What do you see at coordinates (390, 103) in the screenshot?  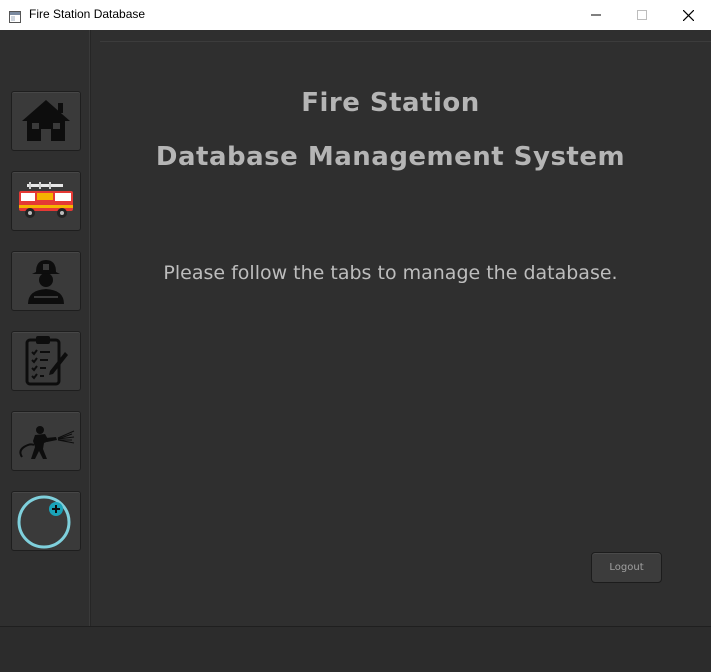 I see `page-title-line1: Fire Station` at bounding box center [390, 103].